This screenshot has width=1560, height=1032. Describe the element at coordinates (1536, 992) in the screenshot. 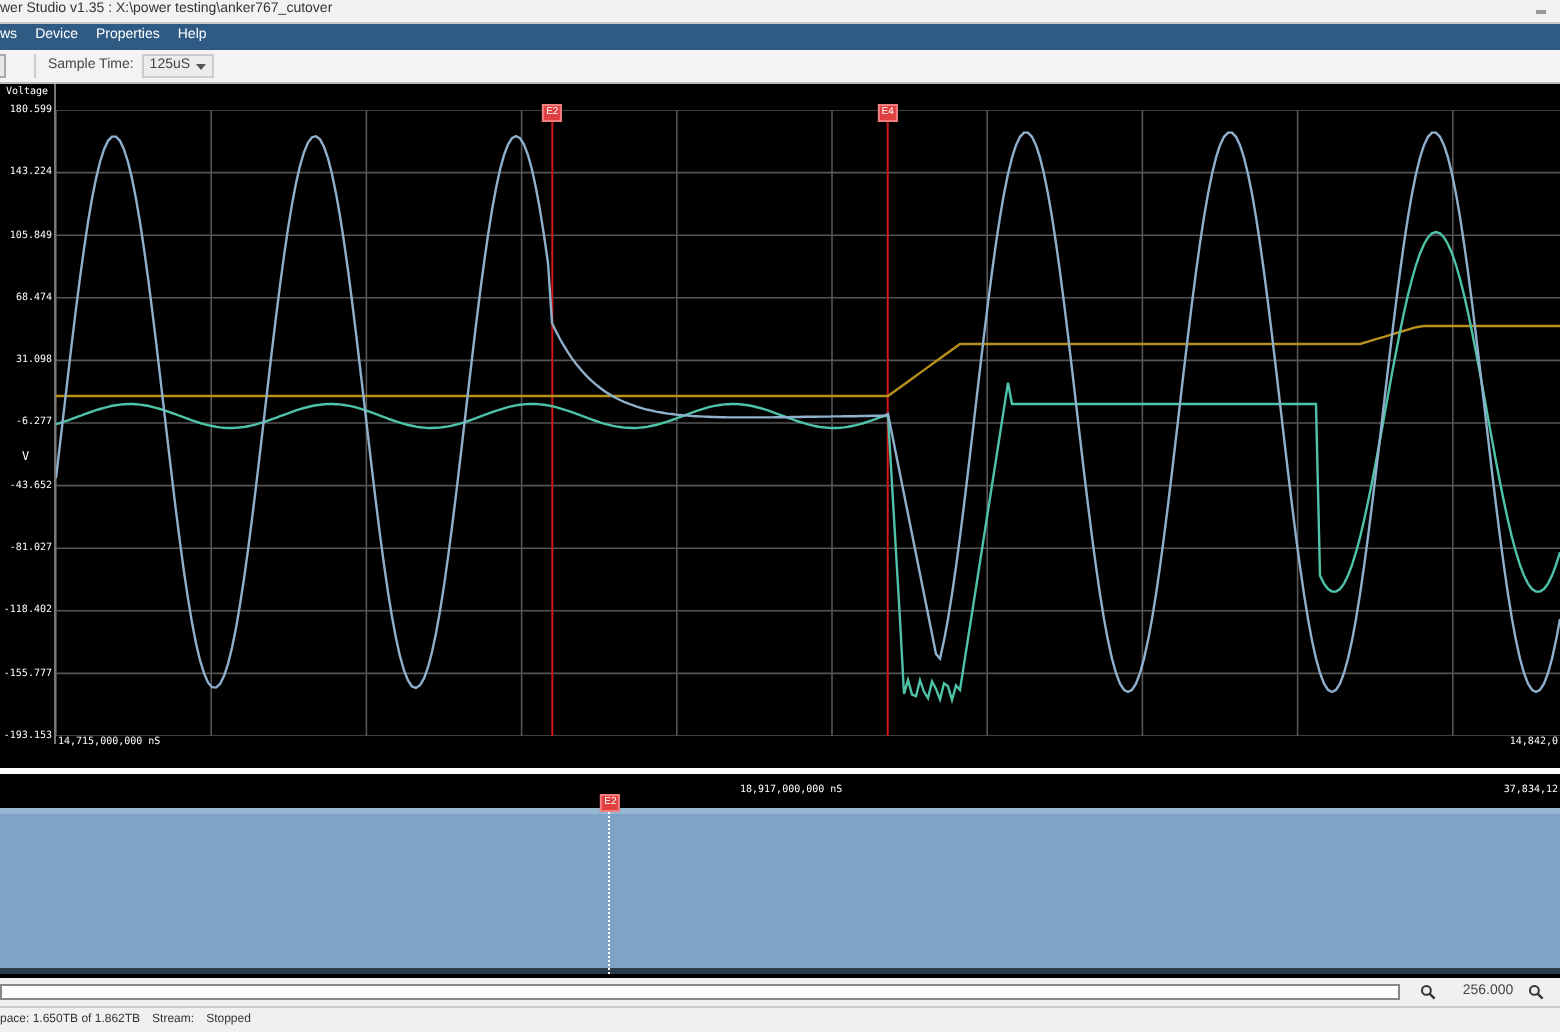

I see `zoom-in-icon` at that location.